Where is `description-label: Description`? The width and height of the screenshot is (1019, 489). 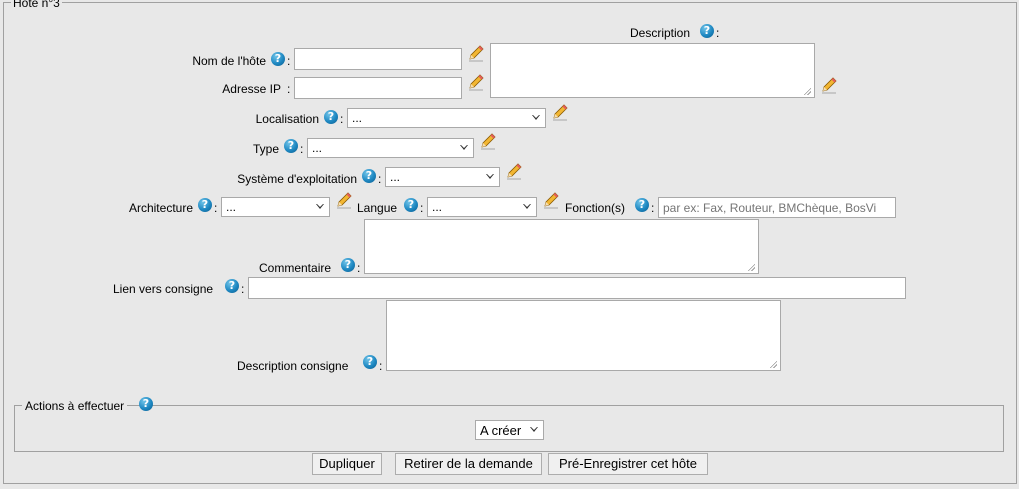
description-label: Description is located at coordinates (660, 33).